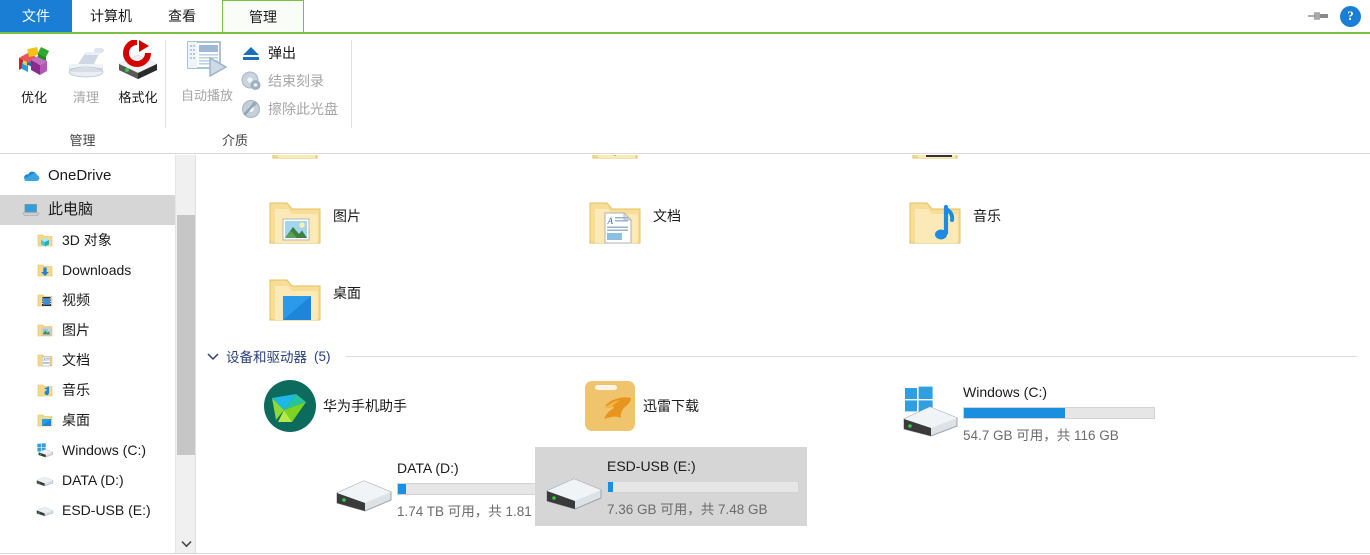 This screenshot has height=555, width=1370. I want to click on drive-info: Windows (C:) 54.7 GB 可用，共 116 GB, so click(1059, 411).